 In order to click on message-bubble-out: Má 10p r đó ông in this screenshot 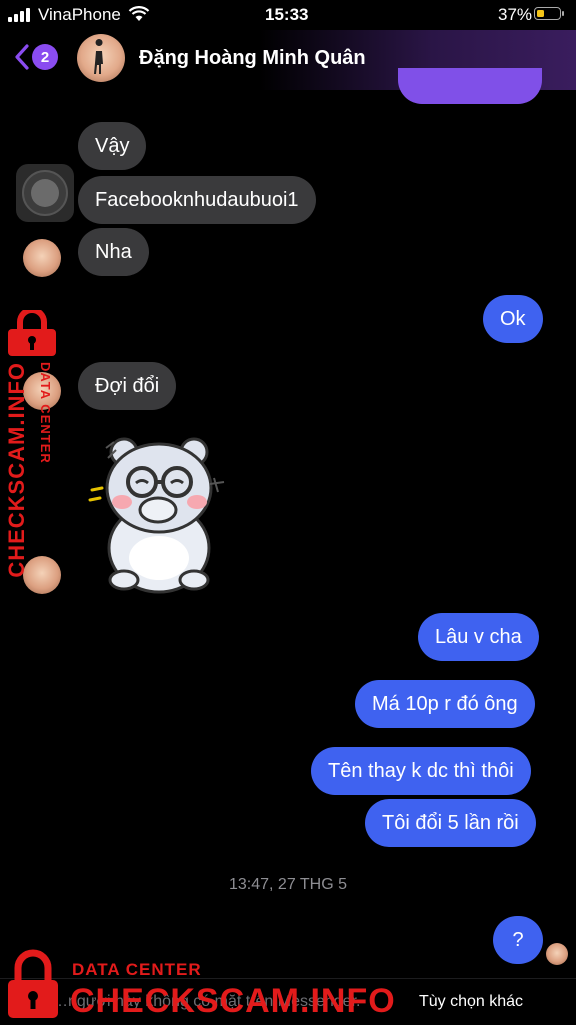, I will do `click(445, 704)`.